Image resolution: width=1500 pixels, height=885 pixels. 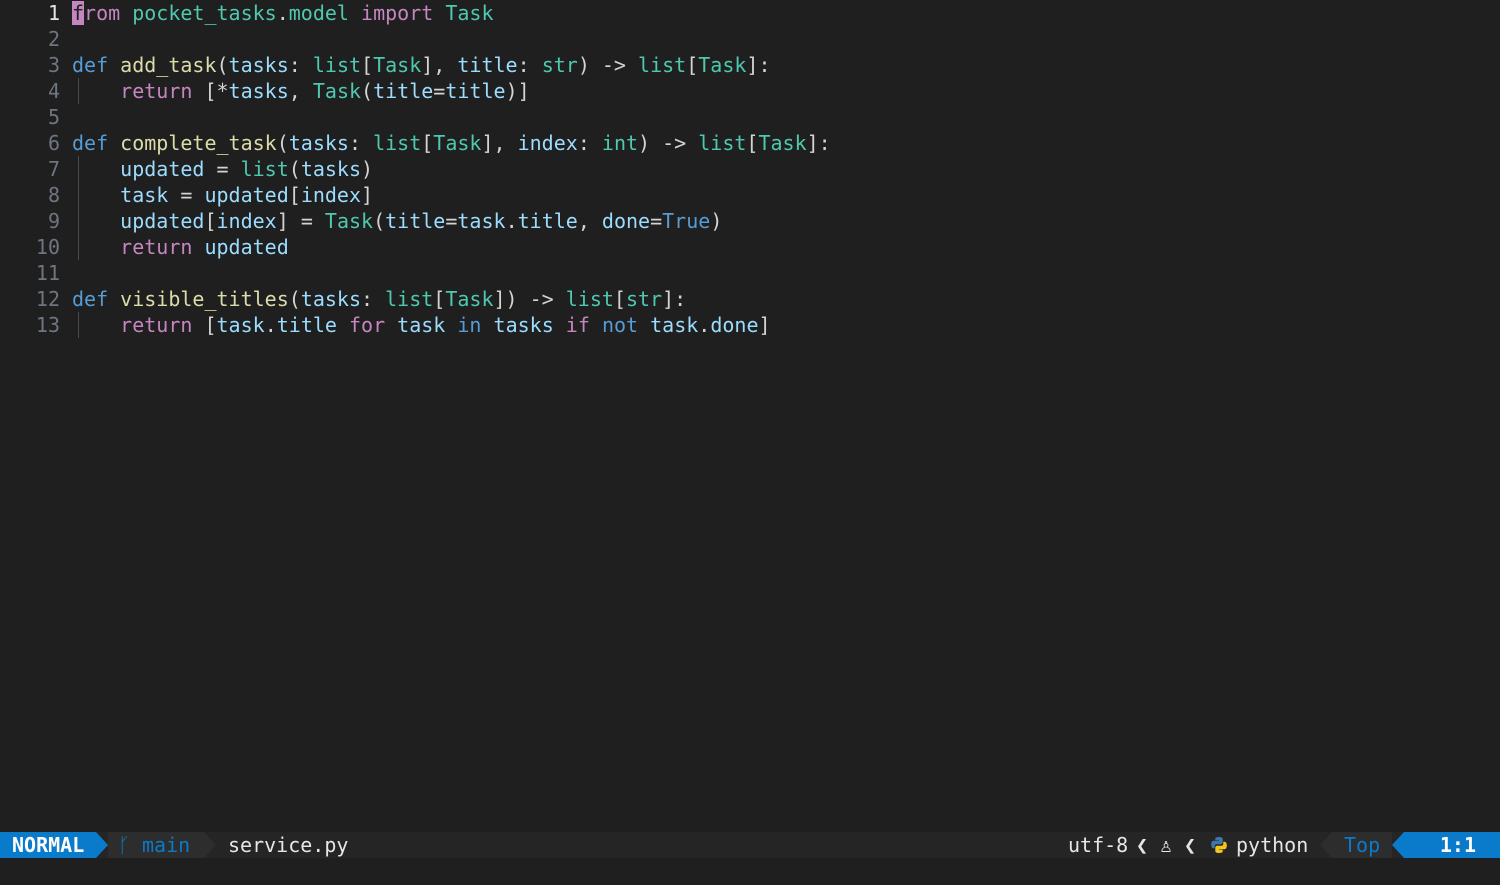 I want to click on code-token: ] =, so click(x=300, y=221).